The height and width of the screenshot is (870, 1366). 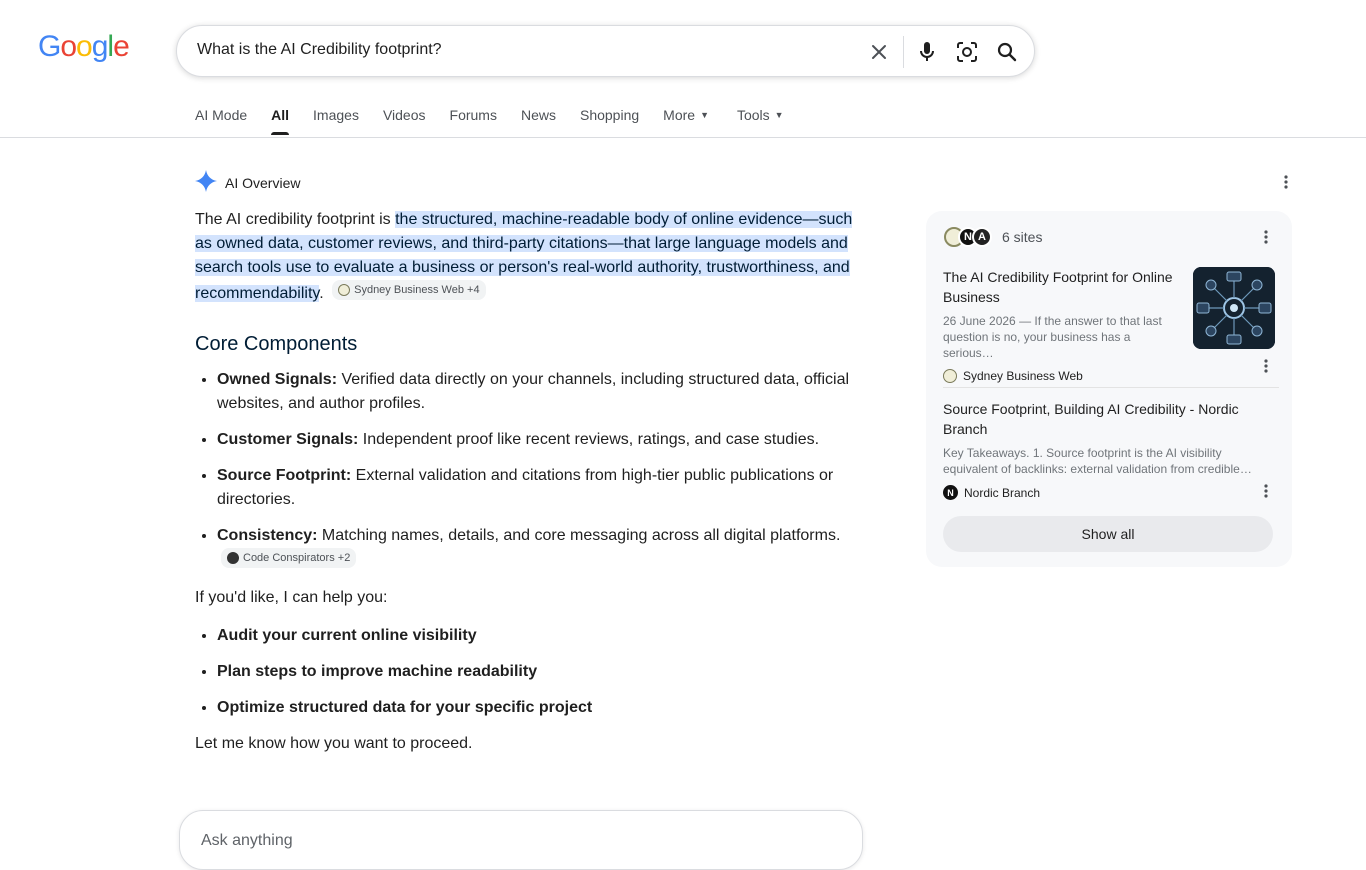 I want to click on tab-forums: Forums, so click(x=473, y=121).